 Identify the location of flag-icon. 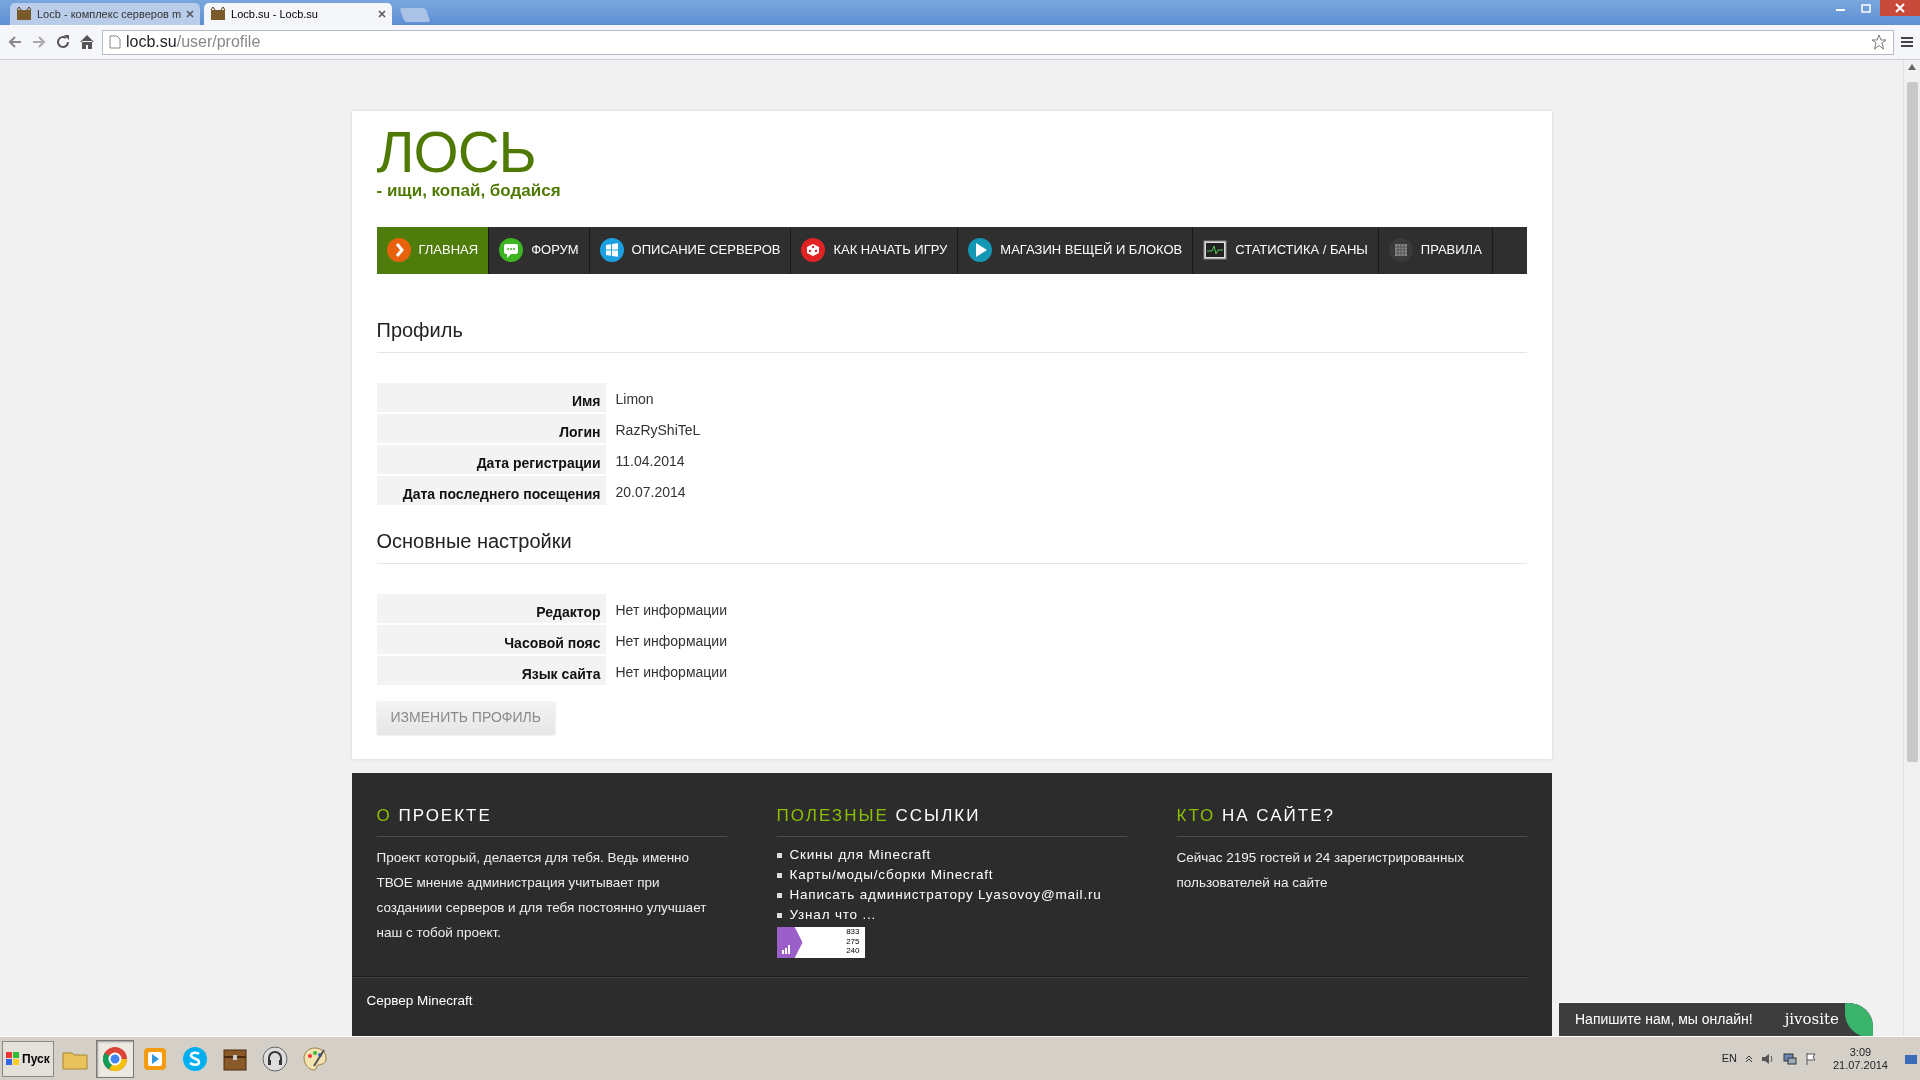
(1810, 1058).